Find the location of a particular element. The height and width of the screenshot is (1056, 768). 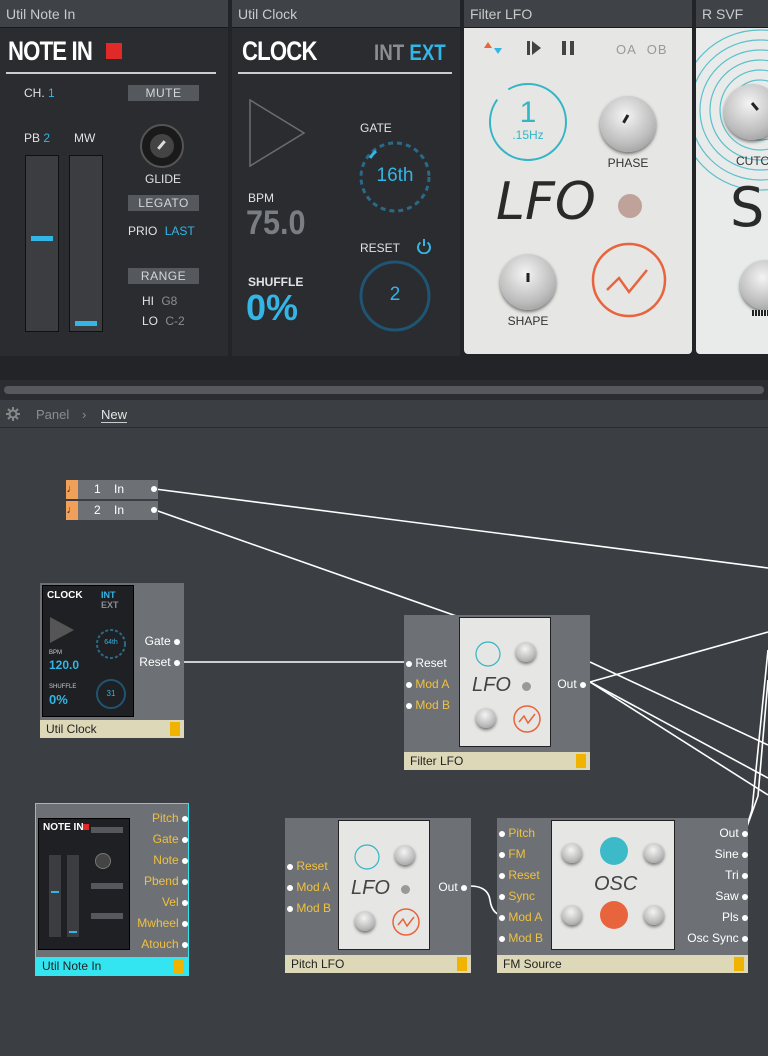

shape-label: SHAPE is located at coordinates (528, 321).